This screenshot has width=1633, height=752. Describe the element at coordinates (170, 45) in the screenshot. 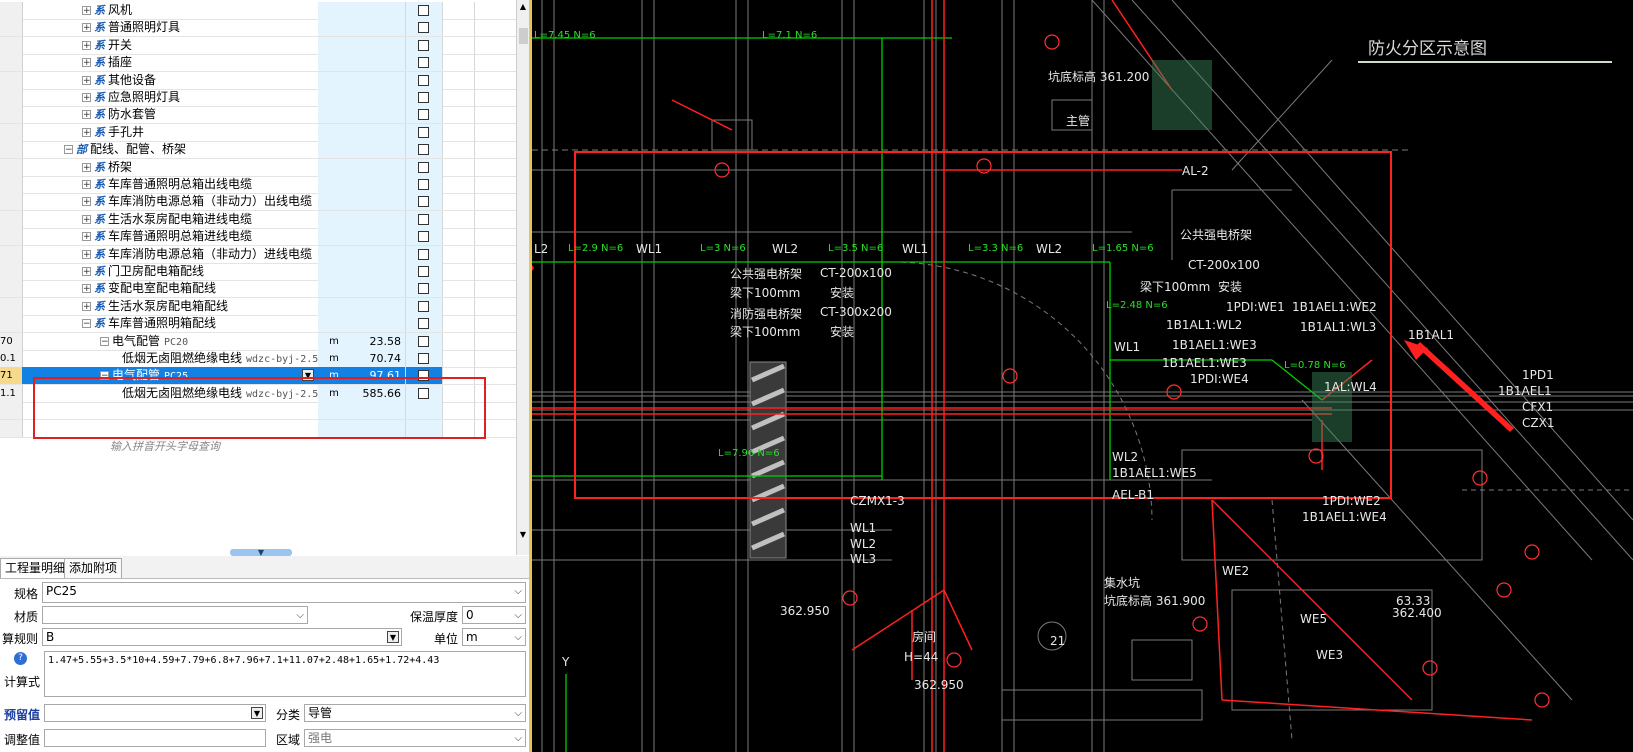

I see `row-name-cell: + 系开关` at that location.